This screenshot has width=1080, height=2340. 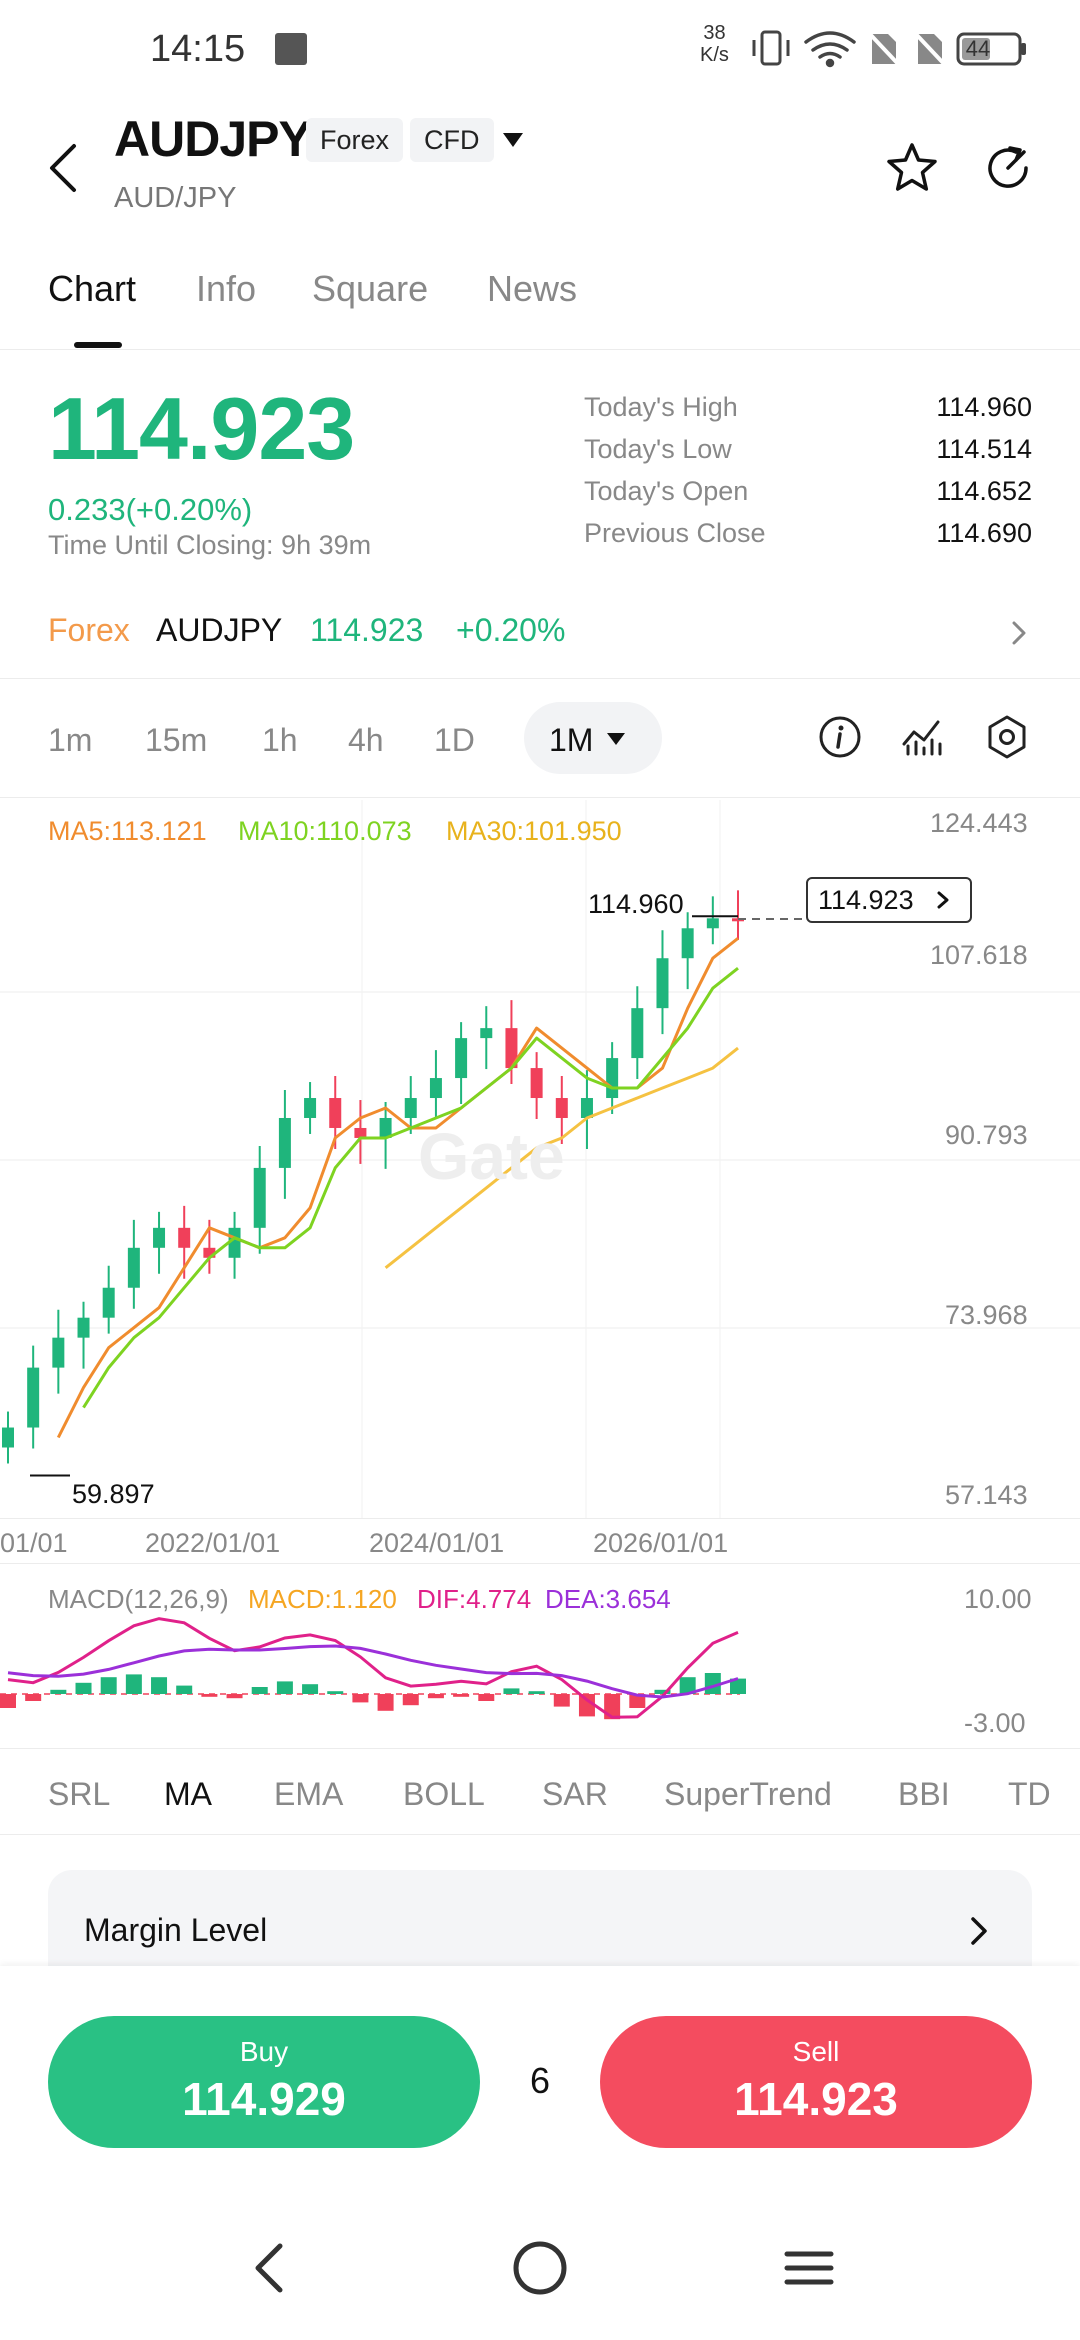 I want to click on interval-4h: 4h, so click(x=366, y=740).